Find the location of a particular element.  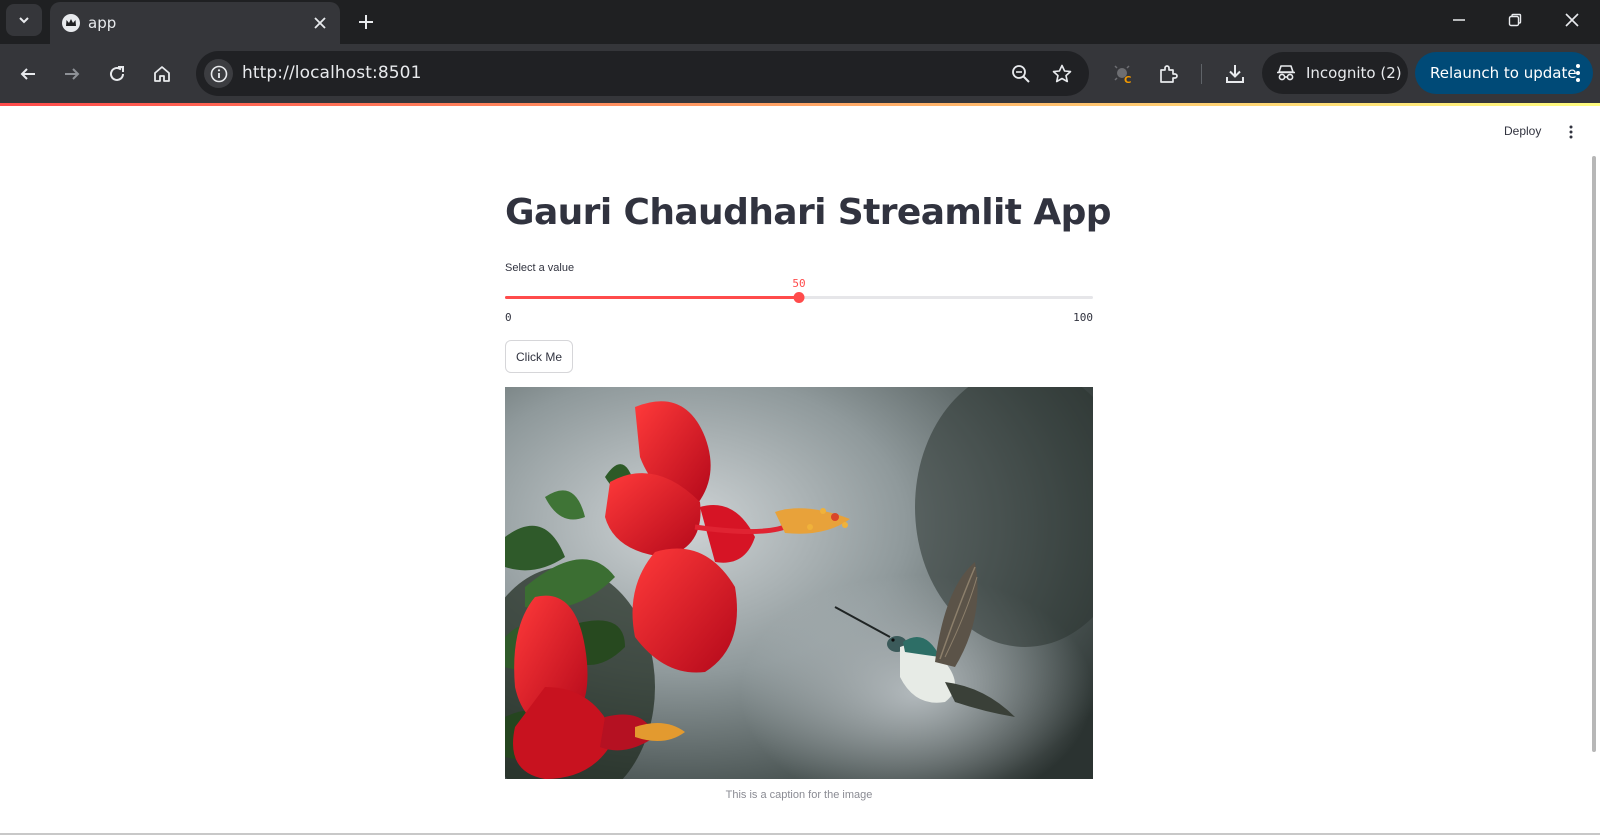

relaunch-label: Relaunch to update is located at coordinates (1503, 73).